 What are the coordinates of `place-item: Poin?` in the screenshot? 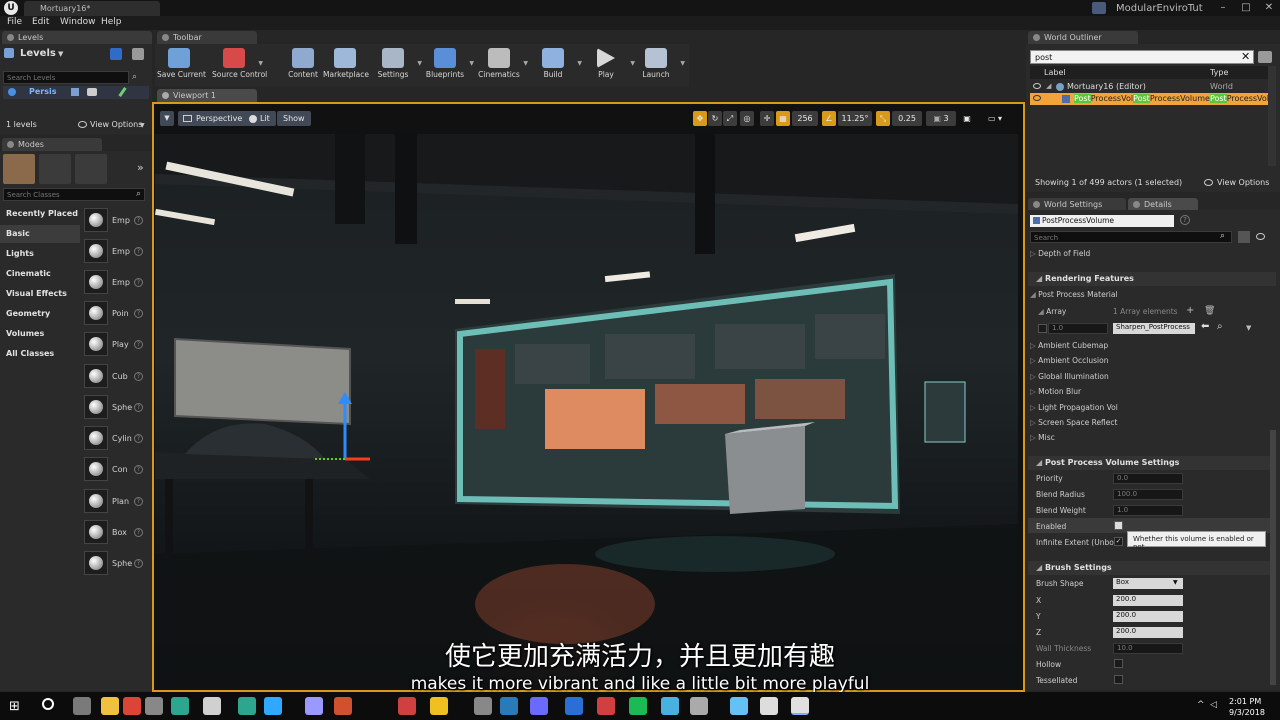 It's located at (116, 314).